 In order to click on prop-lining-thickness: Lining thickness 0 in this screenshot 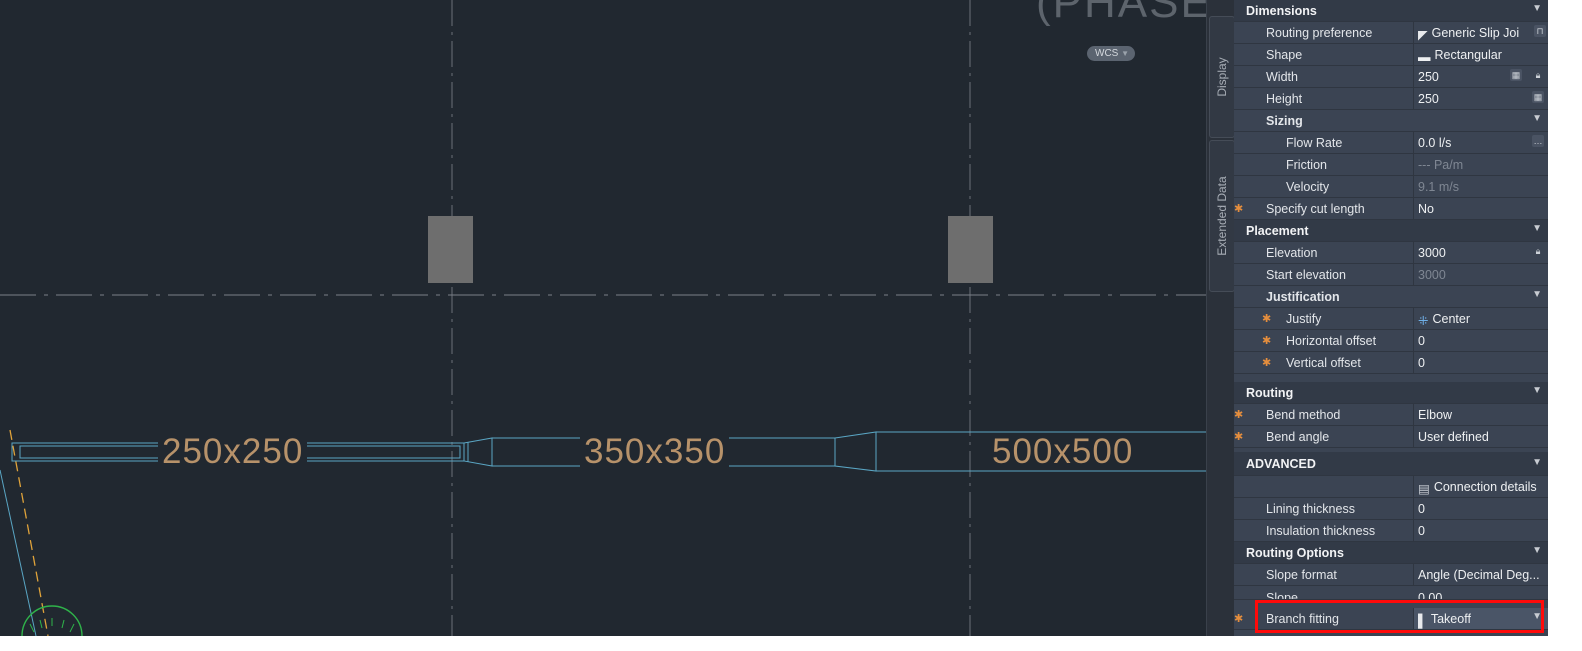, I will do `click(1391, 509)`.